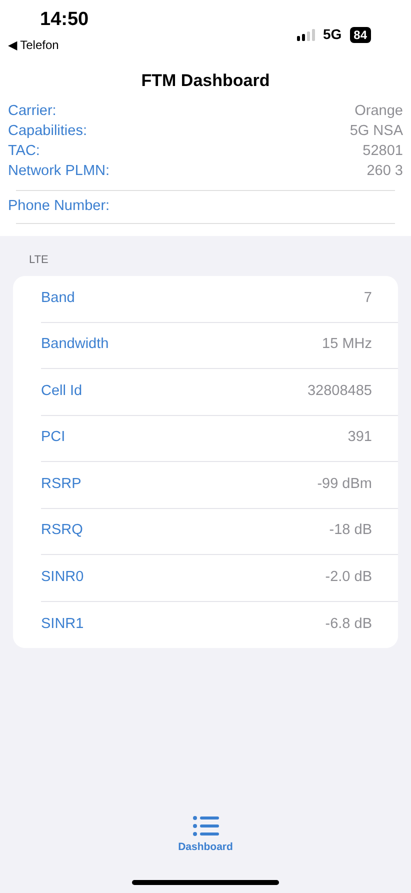 The width and height of the screenshot is (411, 893). What do you see at coordinates (347, 344) in the screenshot?
I see `row-value: 15 MHz` at bounding box center [347, 344].